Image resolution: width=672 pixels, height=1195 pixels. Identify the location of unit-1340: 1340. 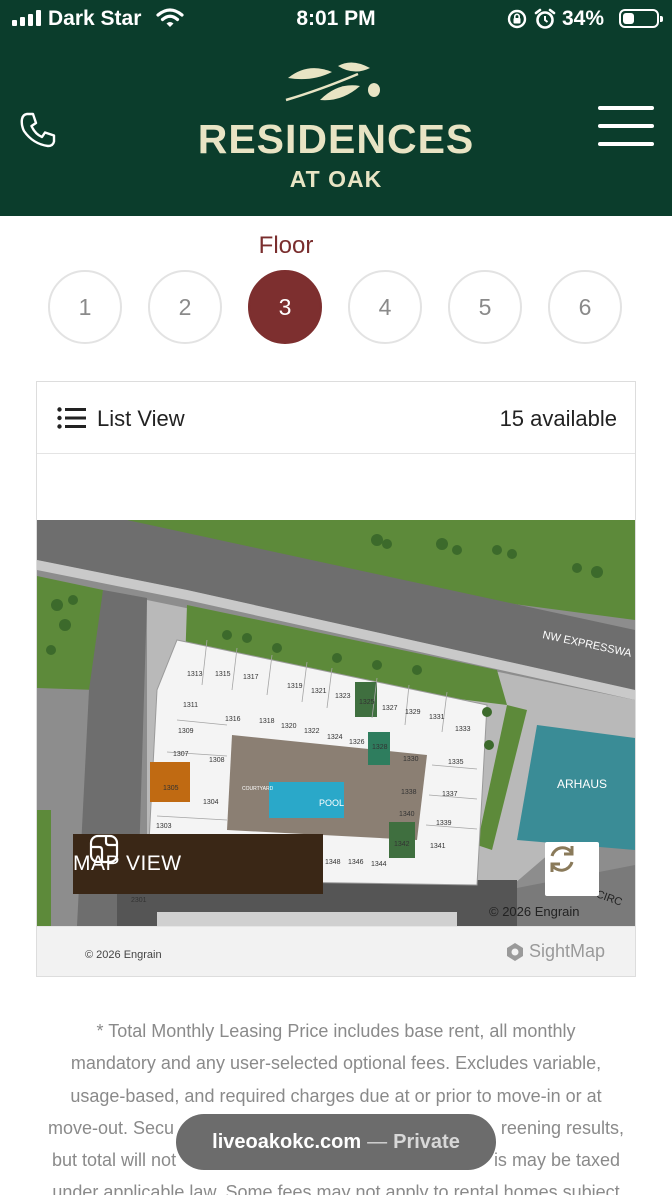
(407, 814).